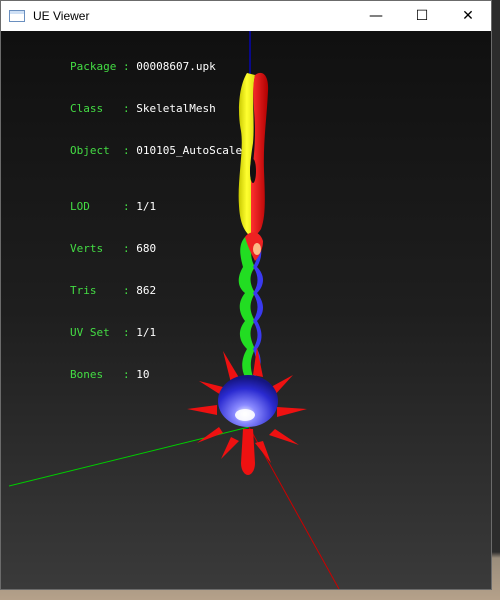 This screenshot has width=500, height=600. Describe the element at coordinates (93, 332) in the screenshot. I see `info-label: UV Set` at that location.